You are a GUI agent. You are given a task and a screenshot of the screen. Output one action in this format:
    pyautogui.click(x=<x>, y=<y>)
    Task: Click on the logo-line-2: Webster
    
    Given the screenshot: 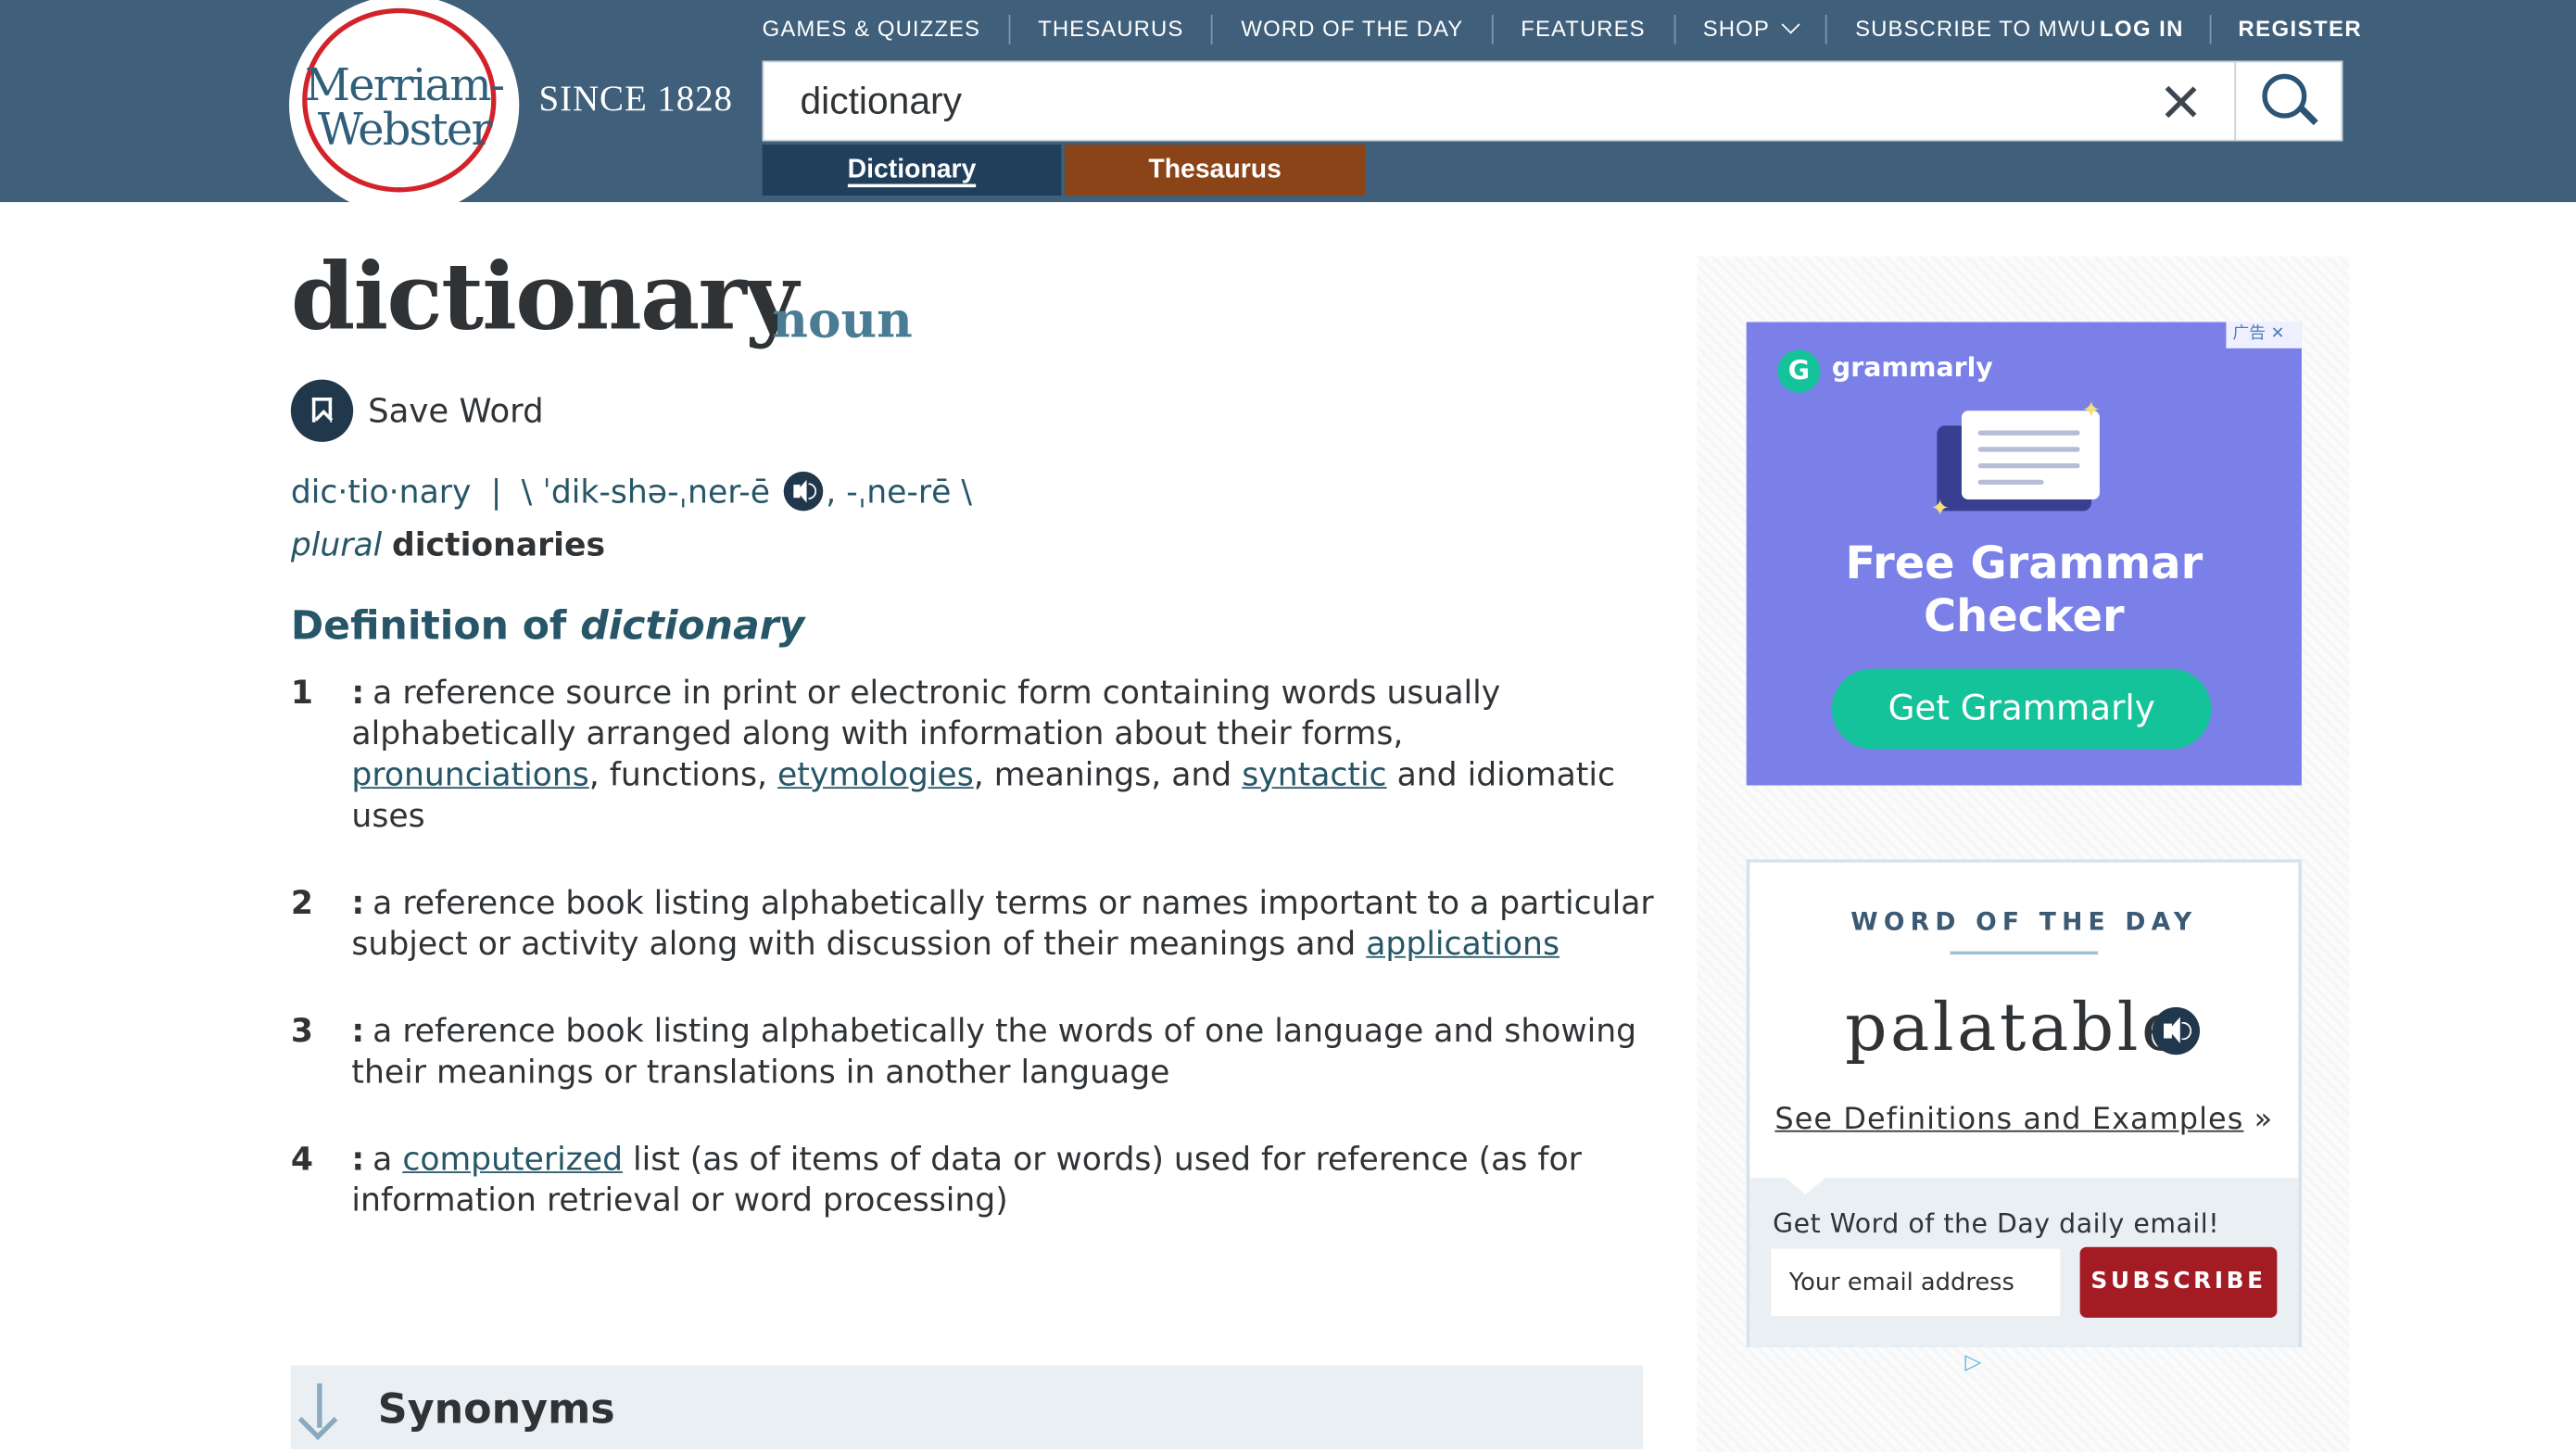 What is the action you would take?
    pyautogui.click(x=405, y=131)
    